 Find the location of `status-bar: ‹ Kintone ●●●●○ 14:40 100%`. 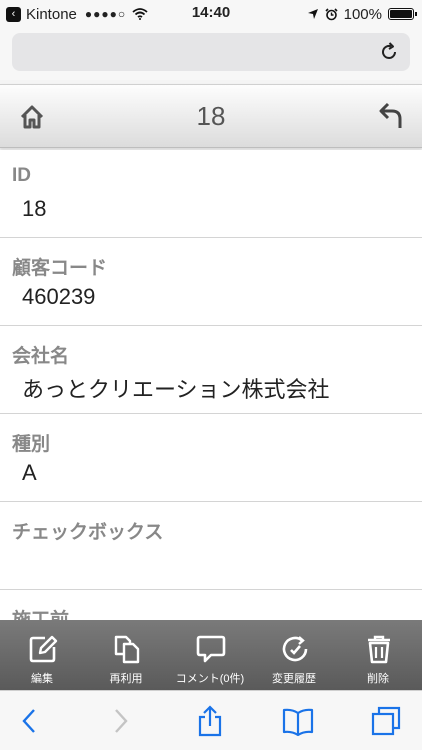

status-bar: ‹ Kintone ●●●●○ 14:40 100% is located at coordinates (211, 14).